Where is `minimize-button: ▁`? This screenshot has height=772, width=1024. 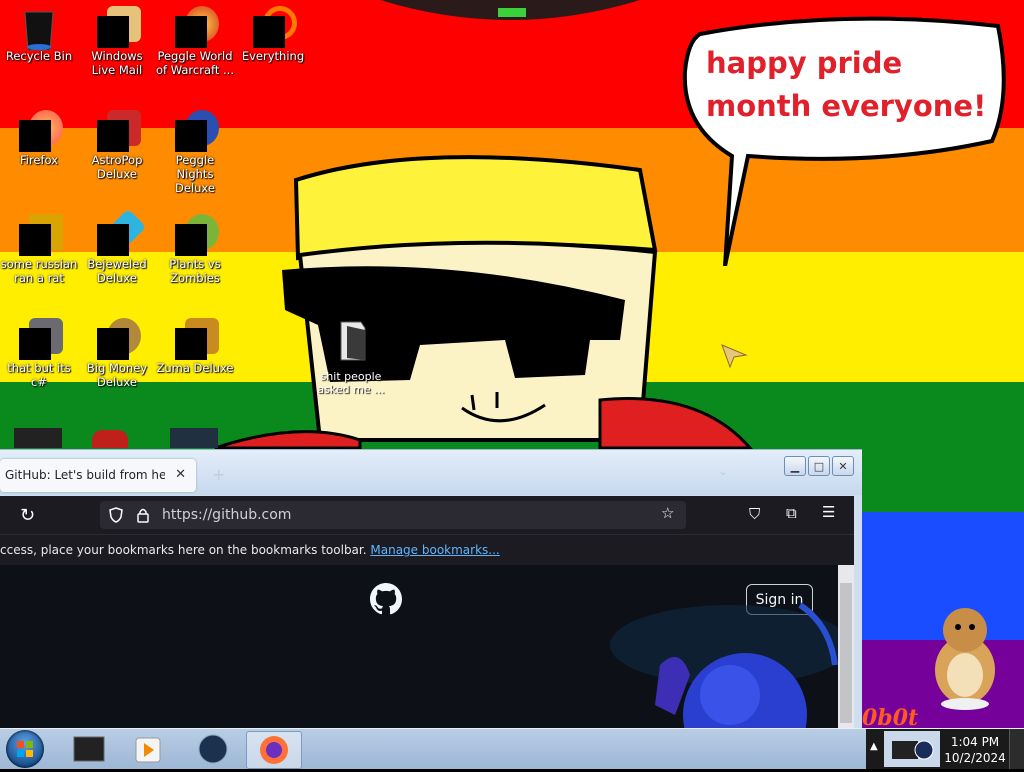 minimize-button: ▁ is located at coordinates (795, 466).